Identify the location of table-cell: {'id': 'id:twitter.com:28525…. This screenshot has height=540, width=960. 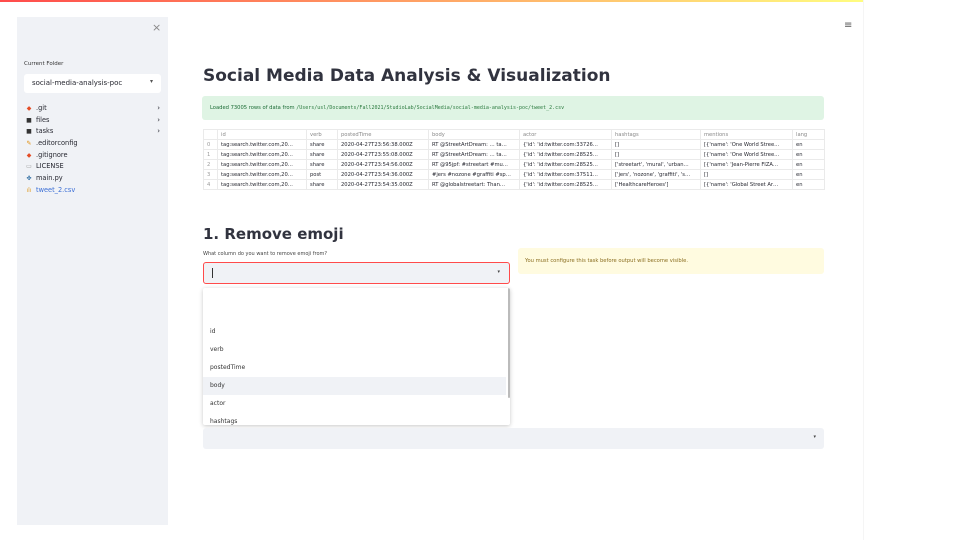
(565, 154).